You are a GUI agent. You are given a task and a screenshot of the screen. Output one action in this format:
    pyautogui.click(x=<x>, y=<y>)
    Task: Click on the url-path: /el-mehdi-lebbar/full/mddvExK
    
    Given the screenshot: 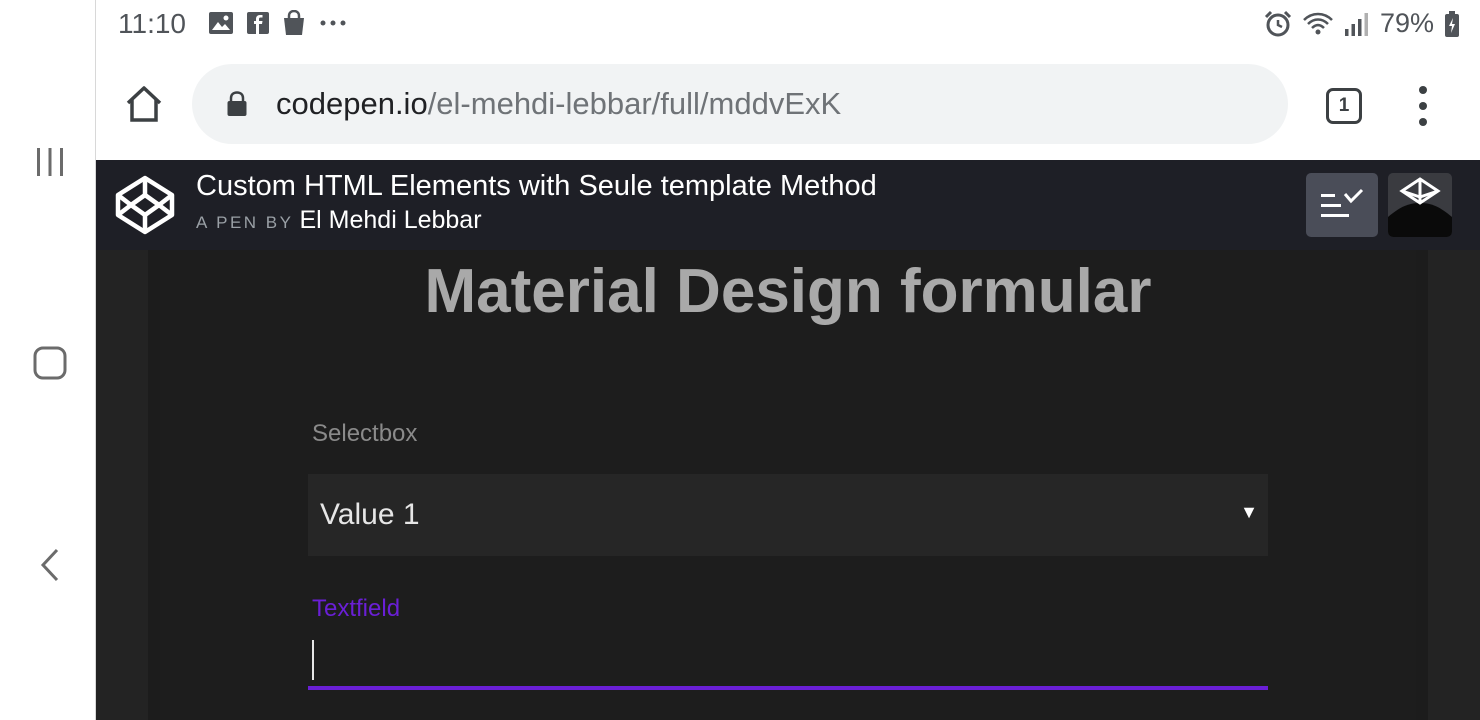 What is the action you would take?
    pyautogui.click(x=634, y=103)
    